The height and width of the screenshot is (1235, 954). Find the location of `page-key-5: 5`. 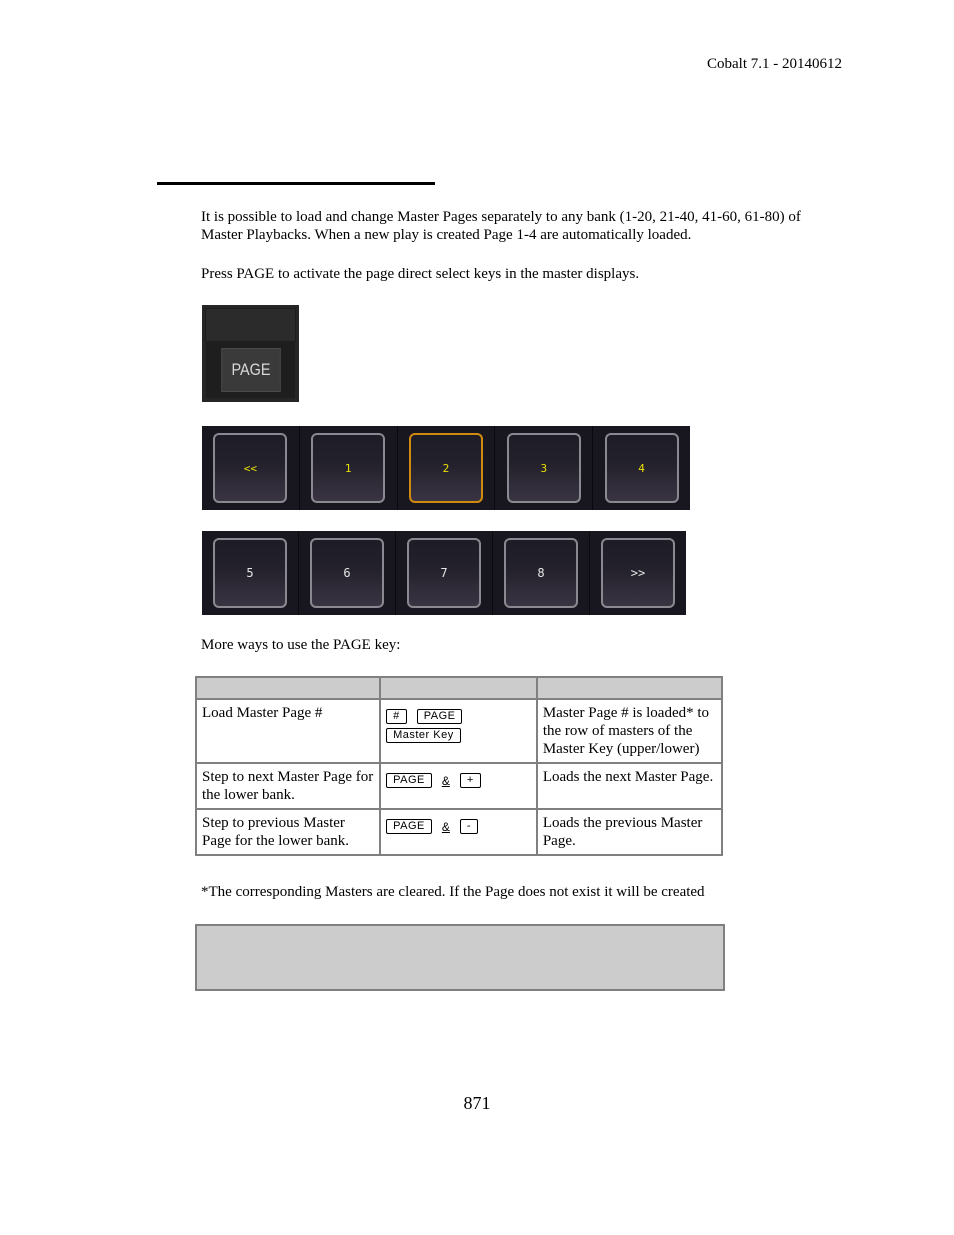

page-key-5: 5 is located at coordinates (250, 573).